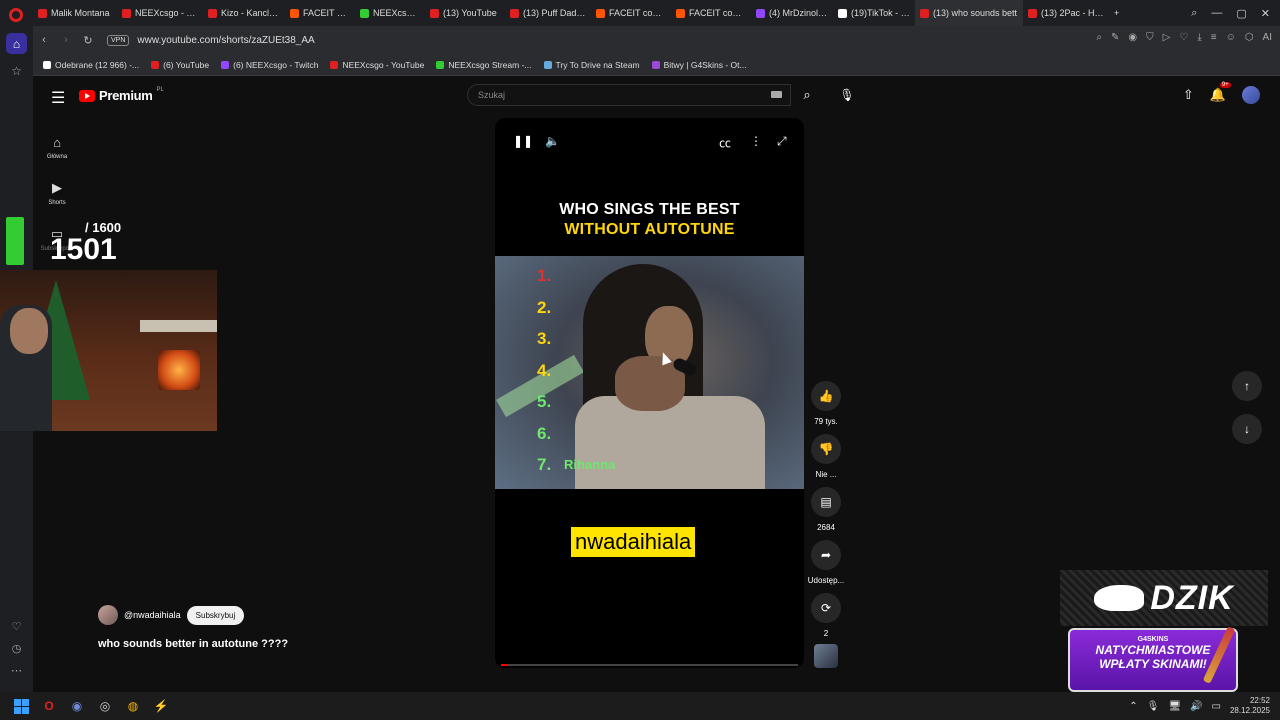 This screenshot has width=1280, height=720. Describe the element at coordinates (1241, 13) in the screenshot. I see `maximize-icon: ▢` at that location.